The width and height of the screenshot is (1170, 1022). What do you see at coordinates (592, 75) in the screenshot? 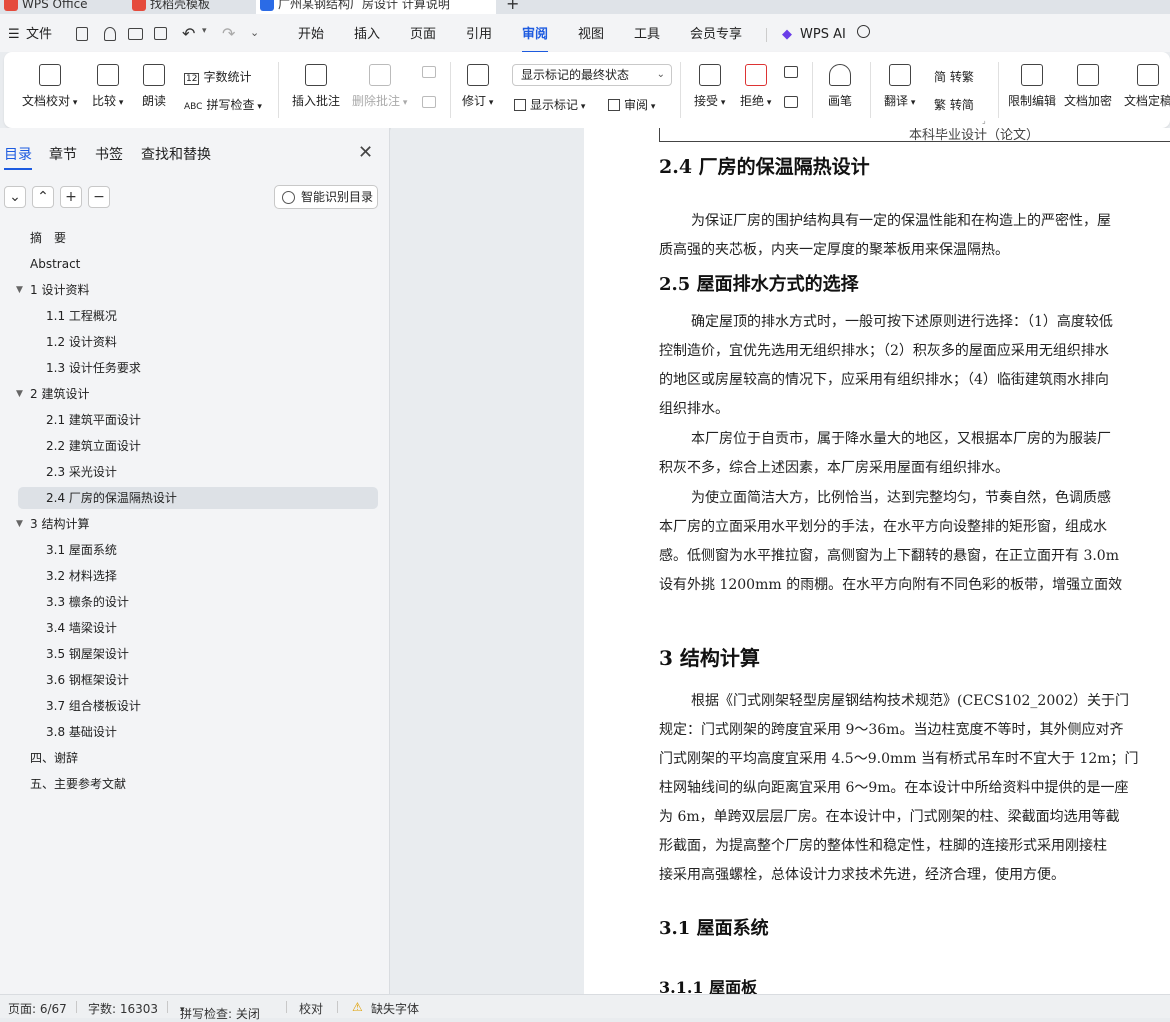
I see `markup-display-select: 显示标记的最终状态 ⌄` at bounding box center [592, 75].